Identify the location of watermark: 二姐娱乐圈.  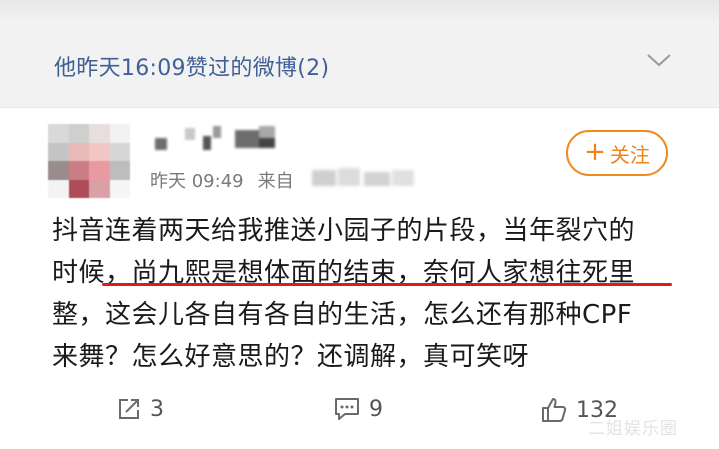
(633, 429).